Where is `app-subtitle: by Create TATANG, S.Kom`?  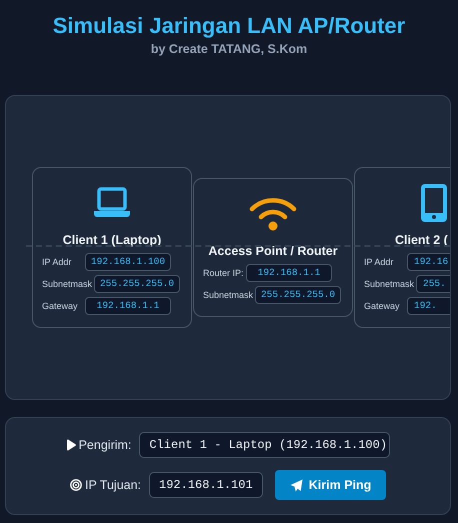
app-subtitle: by Create TATANG, S.Kom is located at coordinates (229, 49).